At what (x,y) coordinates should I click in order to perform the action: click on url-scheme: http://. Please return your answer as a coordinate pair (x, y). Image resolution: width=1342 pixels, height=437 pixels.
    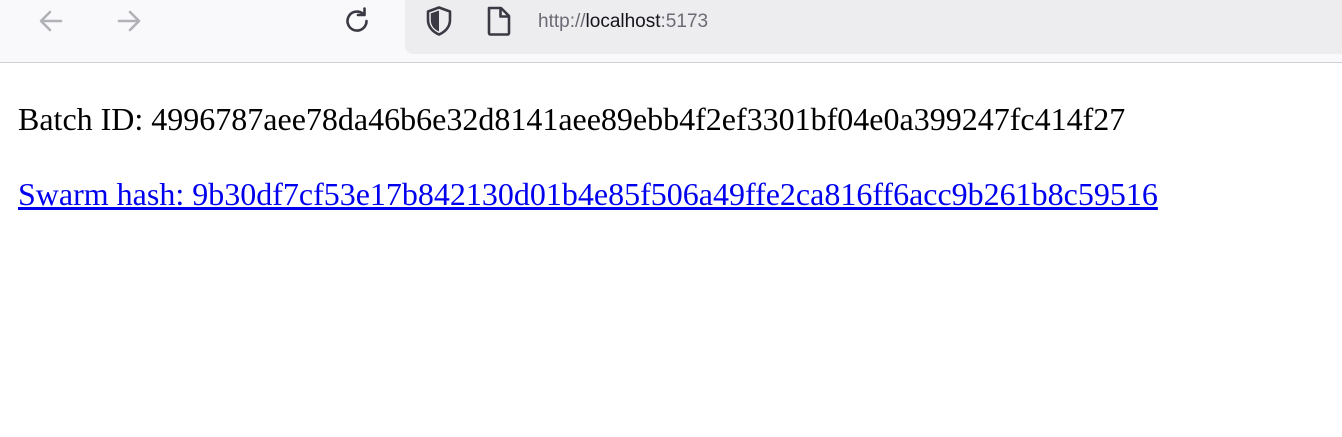
    Looking at the image, I should click on (562, 21).